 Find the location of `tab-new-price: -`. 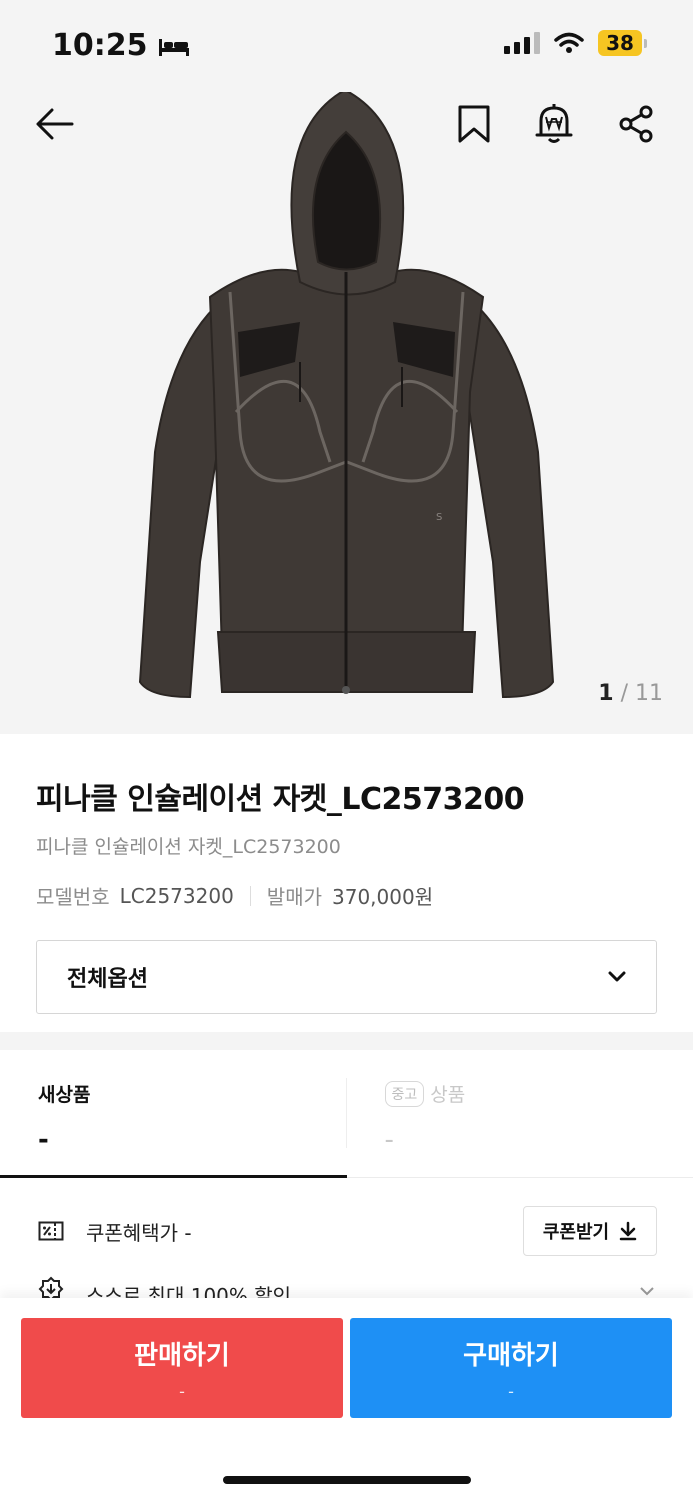

tab-new-price: - is located at coordinates (43, 1140).